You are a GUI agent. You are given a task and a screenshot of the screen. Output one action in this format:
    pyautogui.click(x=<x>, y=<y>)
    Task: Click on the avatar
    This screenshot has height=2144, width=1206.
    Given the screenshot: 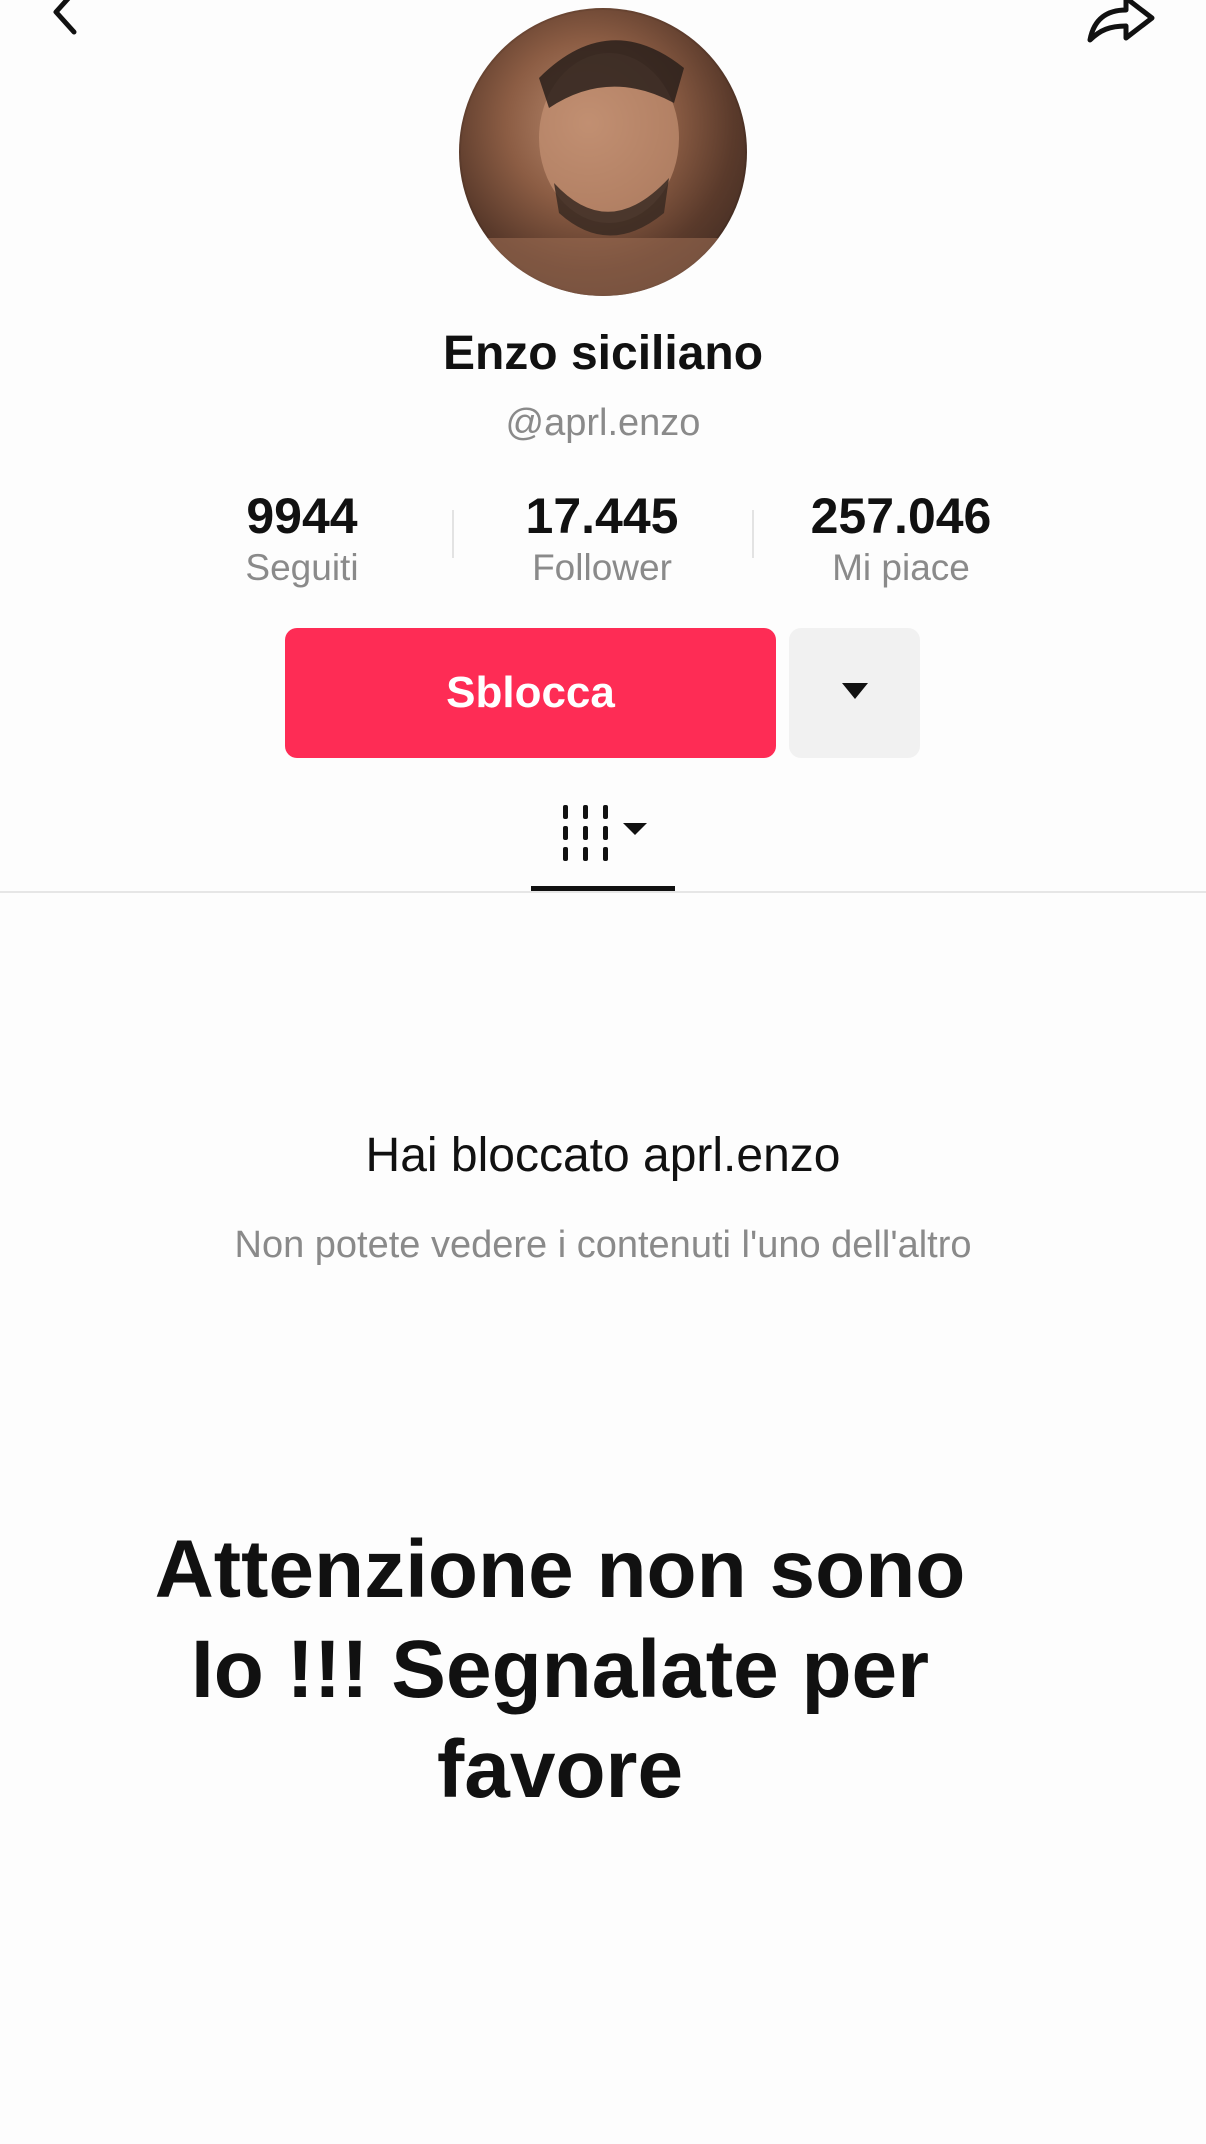 What is the action you would take?
    pyautogui.click(x=603, y=152)
    